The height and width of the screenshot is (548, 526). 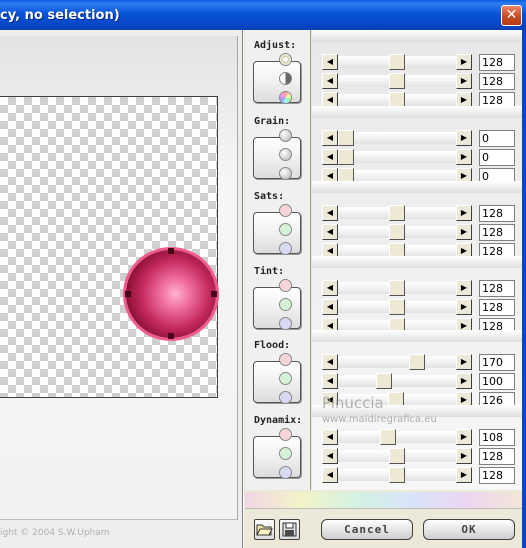 What do you see at coordinates (272, 121) in the screenshot?
I see `group-label: Grain:` at bounding box center [272, 121].